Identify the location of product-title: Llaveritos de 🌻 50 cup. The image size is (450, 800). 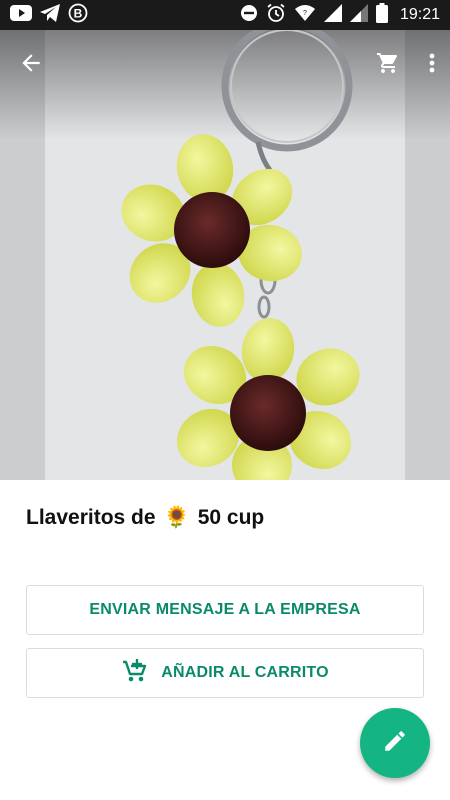
(145, 518).